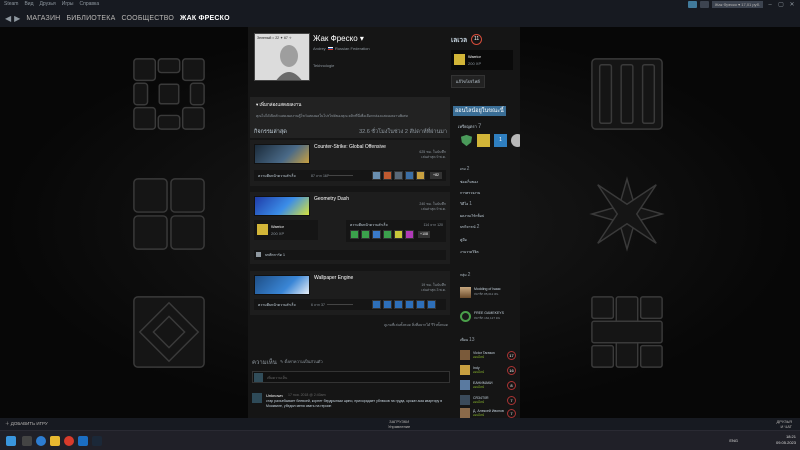 The height and width of the screenshot is (450, 800). I want to click on videos-count: 1, so click(470, 204).